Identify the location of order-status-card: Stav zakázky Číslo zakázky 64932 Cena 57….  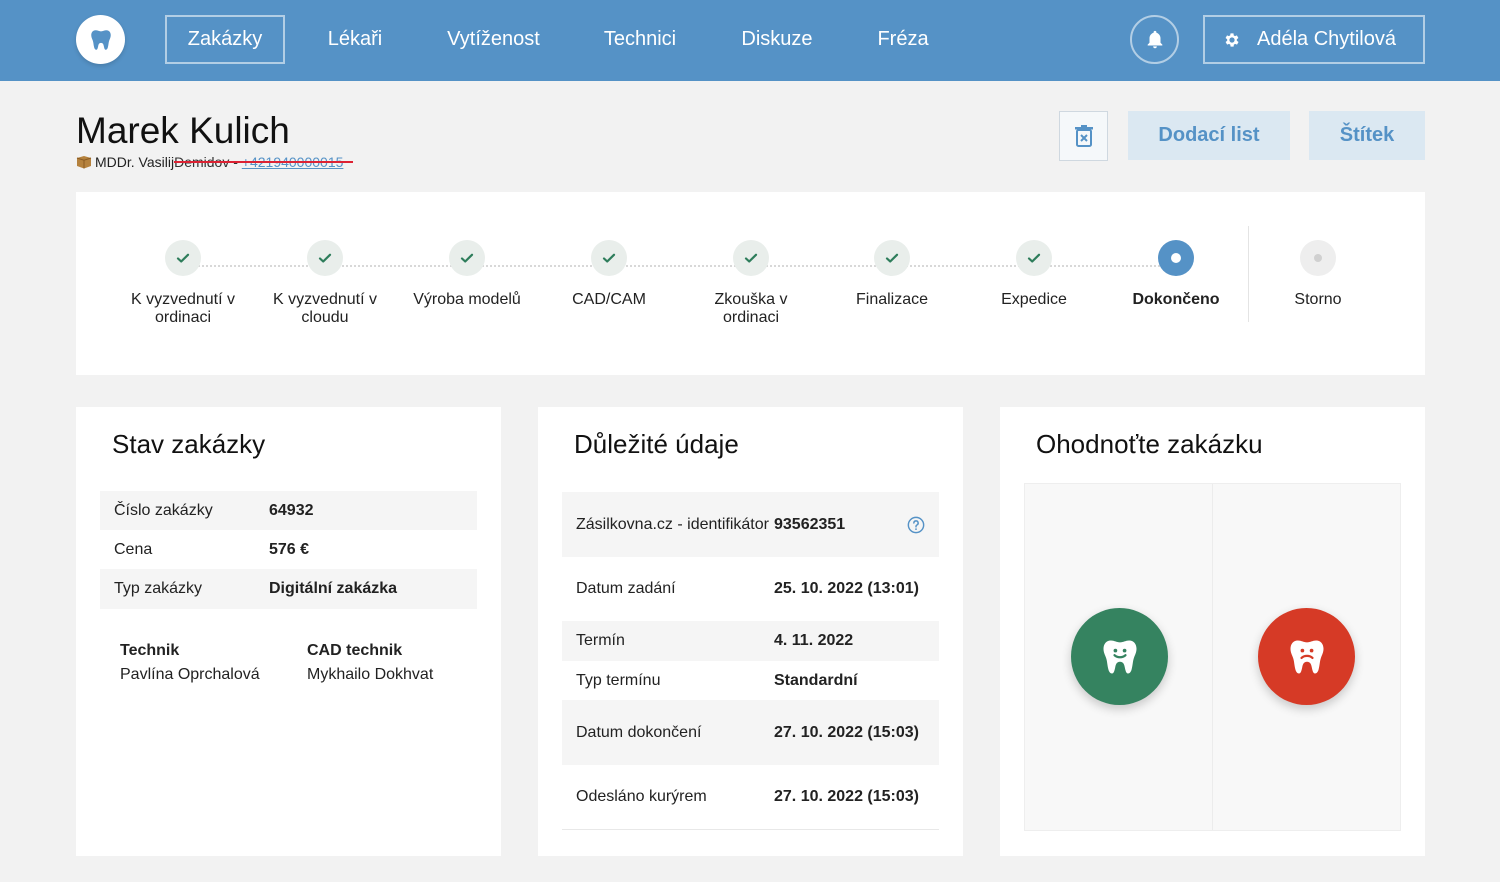
(288, 631).